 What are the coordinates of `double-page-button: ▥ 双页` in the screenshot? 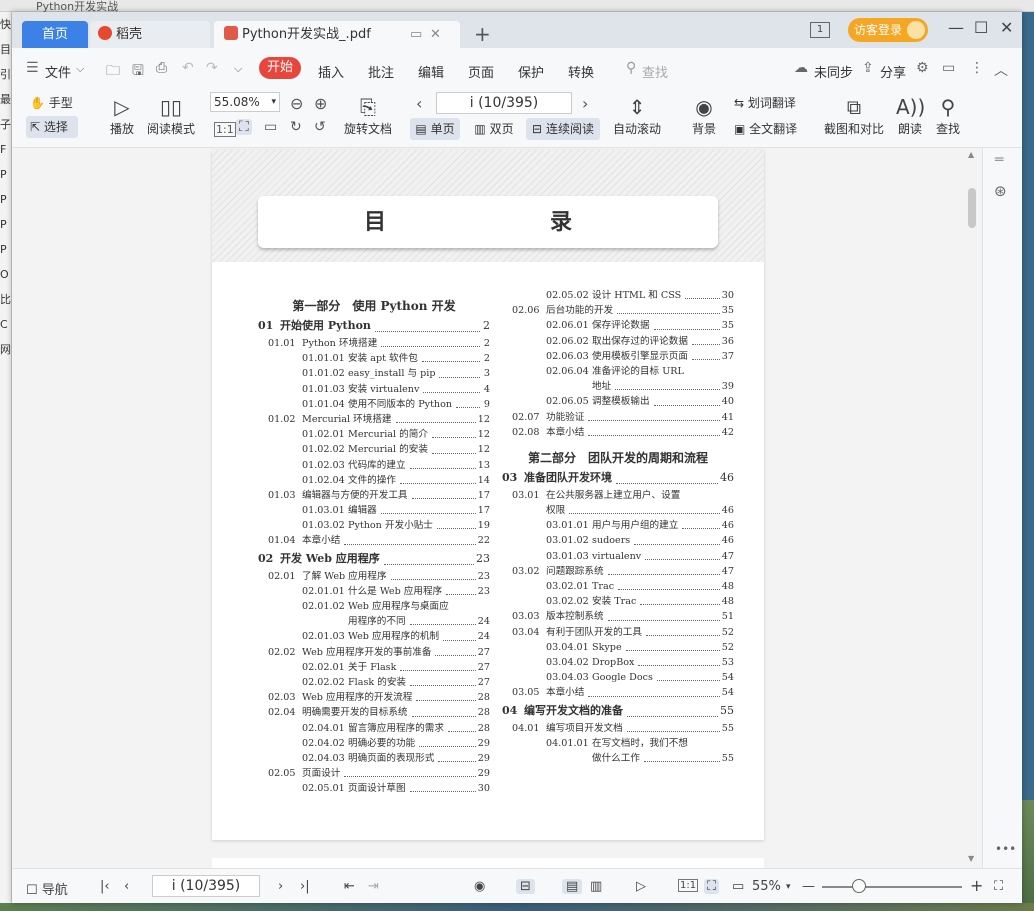 It's located at (494, 129).